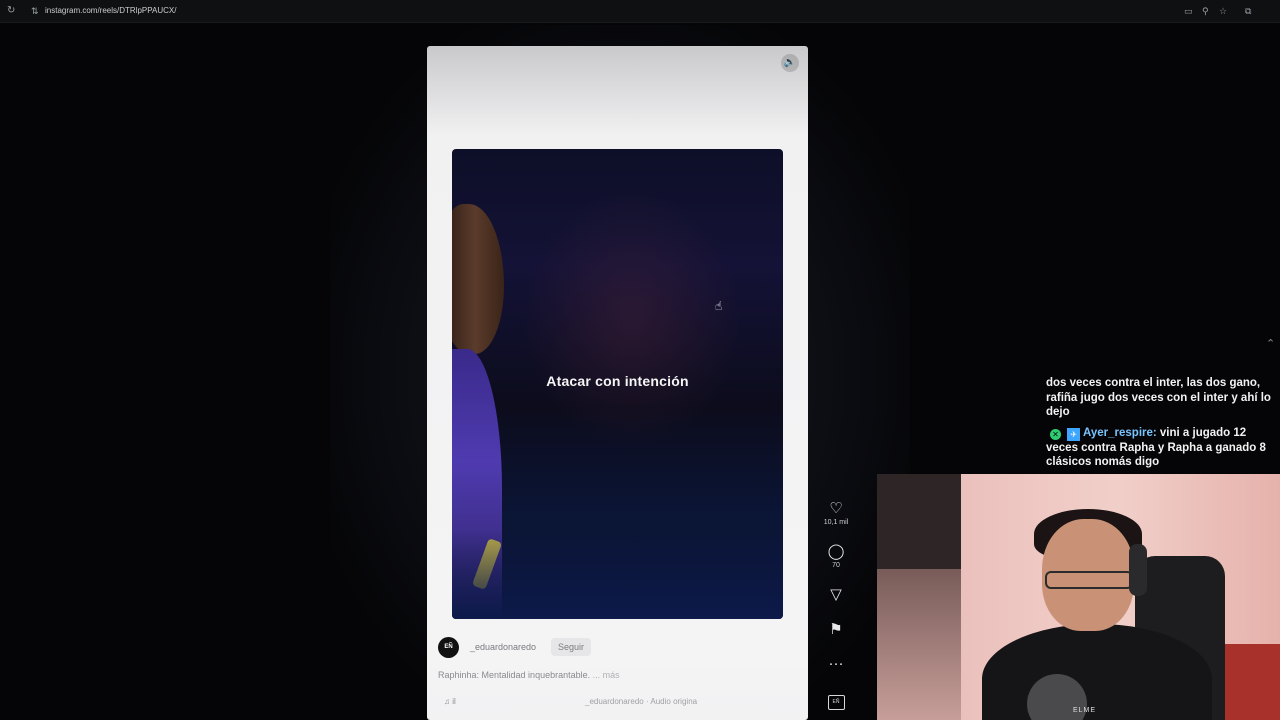 Image resolution: width=1280 pixels, height=720 pixels. What do you see at coordinates (836, 565) in the screenshot?
I see `comment-count: 70` at bounding box center [836, 565].